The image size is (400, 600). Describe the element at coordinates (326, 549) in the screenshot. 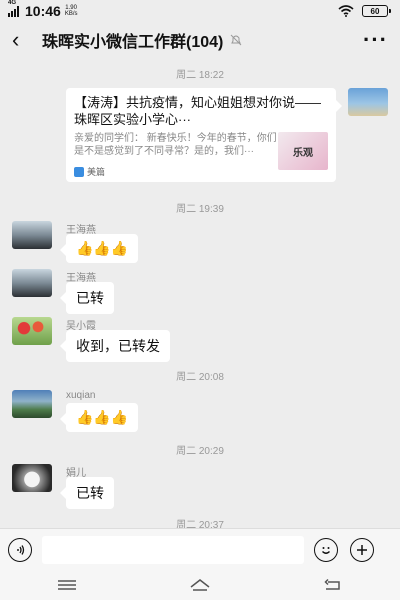

I see `emoji-icon` at that location.